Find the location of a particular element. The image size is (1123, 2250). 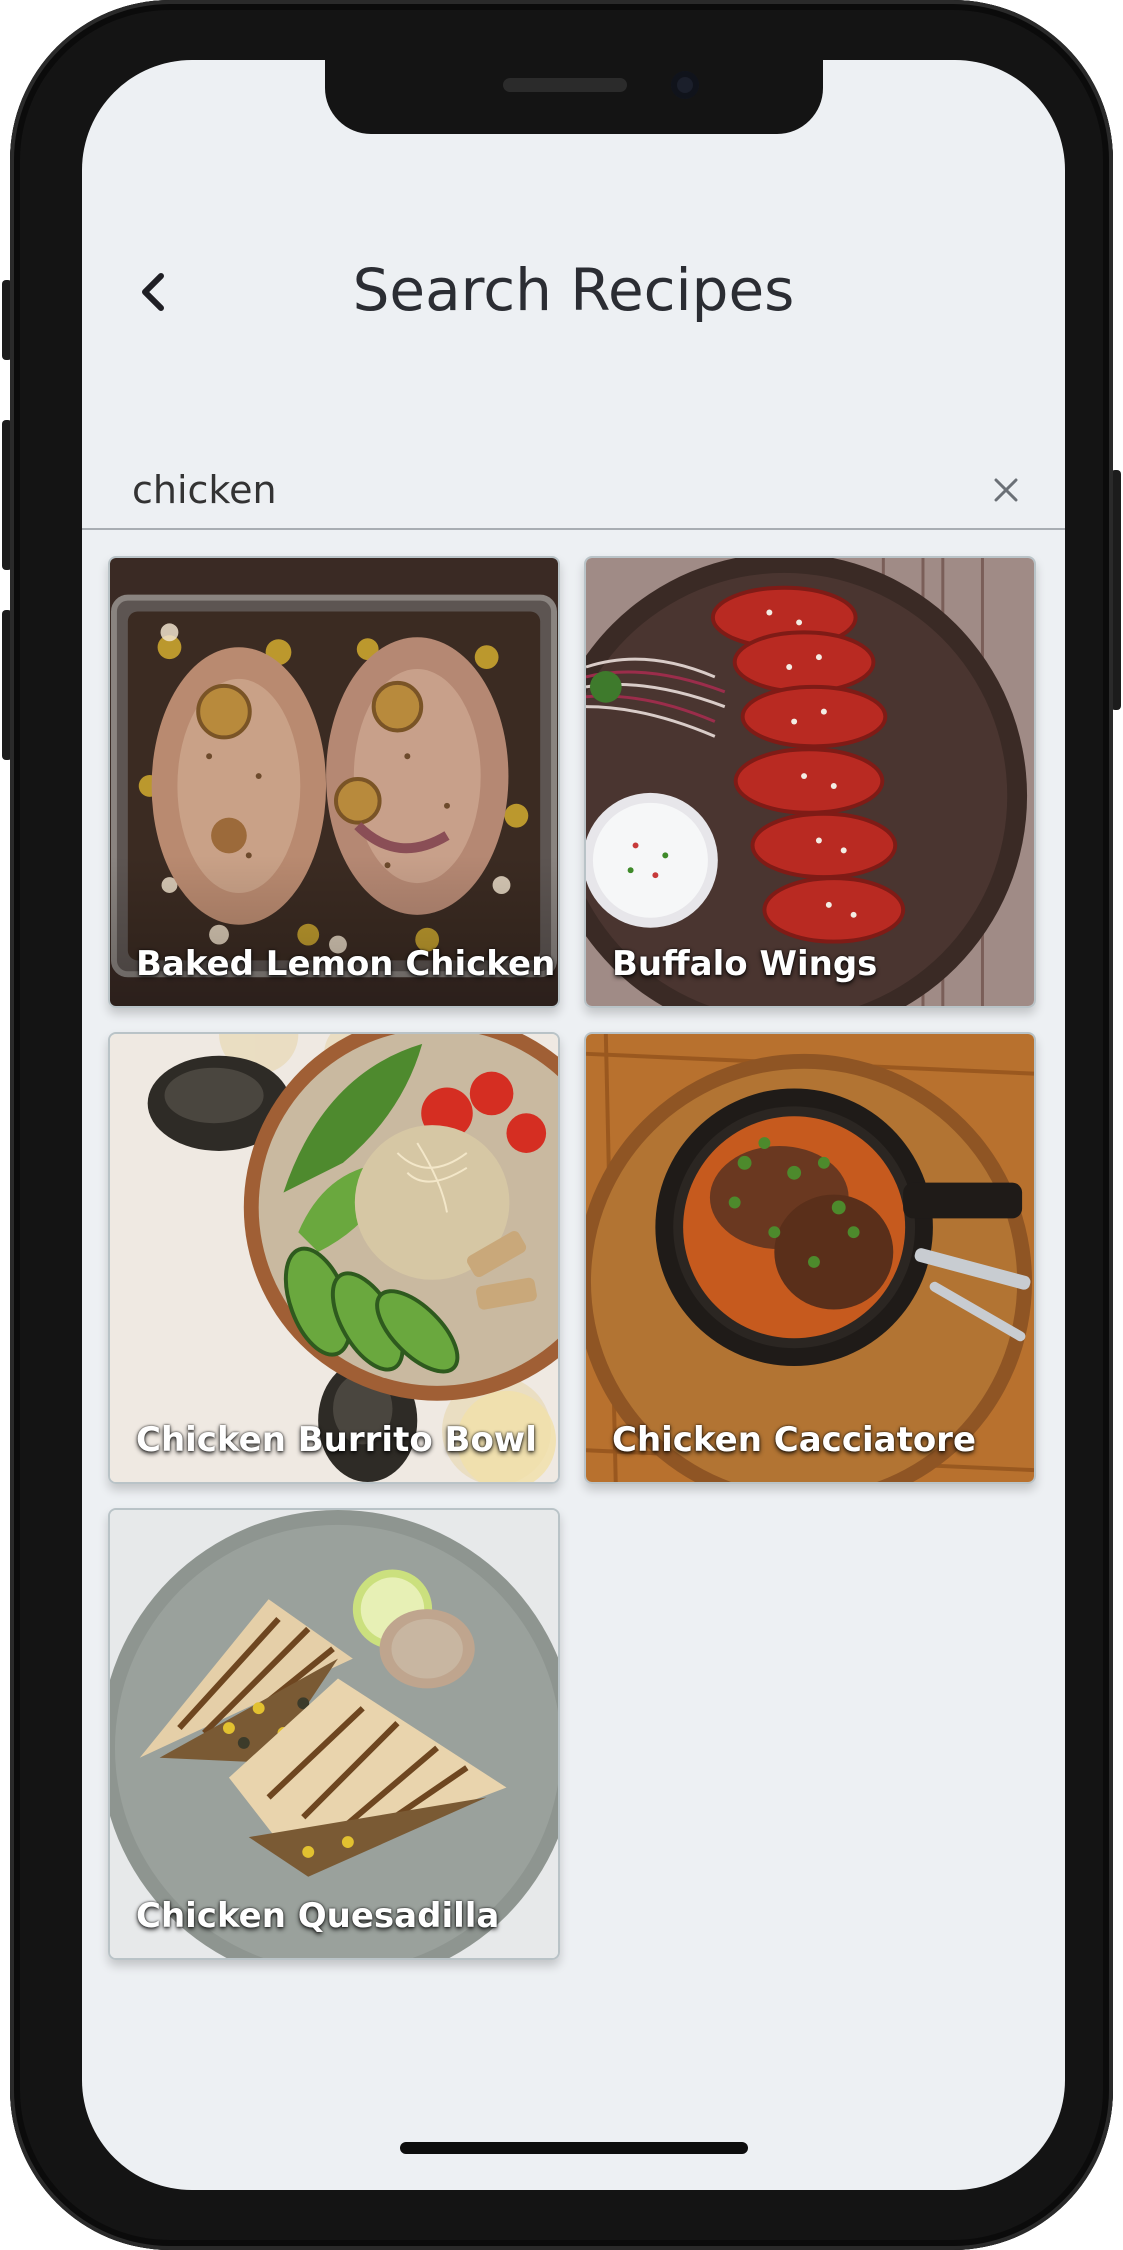

recipe-card-chicken-burrito-bowl: Chicken Burrito Bowl is located at coordinates (334, 1258).